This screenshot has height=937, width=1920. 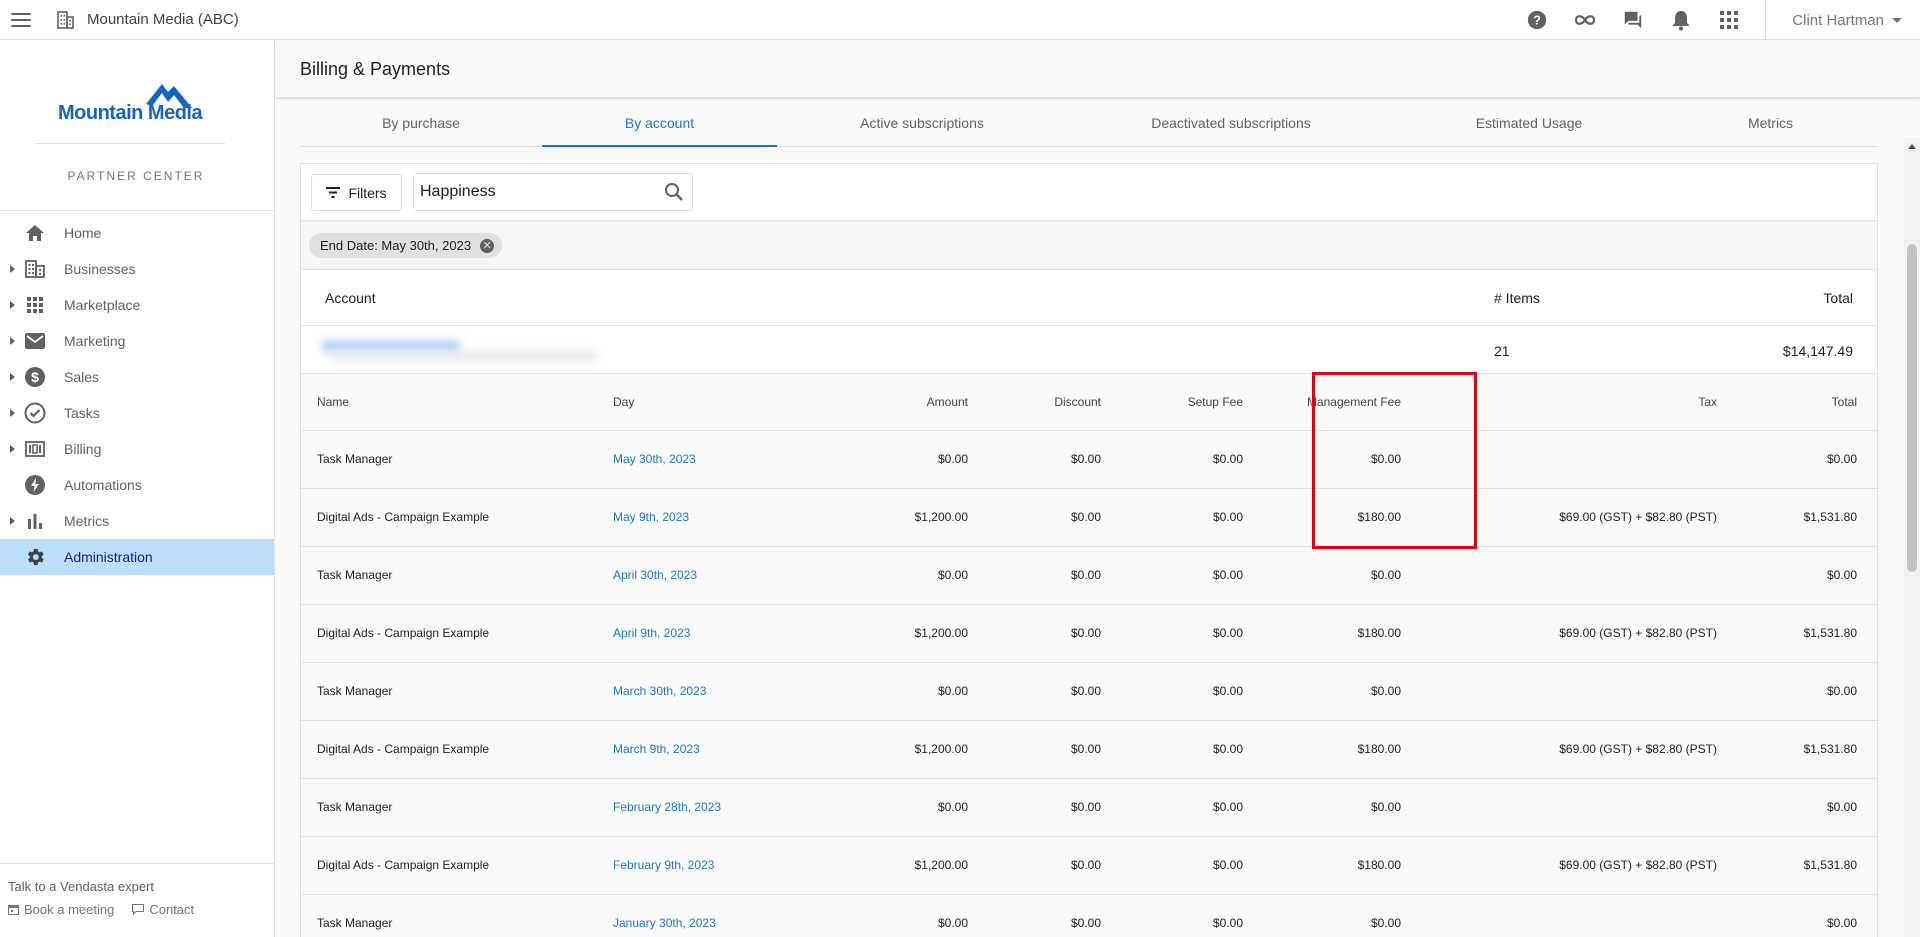 What do you see at coordinates (891, 459) in the screenshot?
I see `item-amount: $0.00` at bounding box center [891, 459].